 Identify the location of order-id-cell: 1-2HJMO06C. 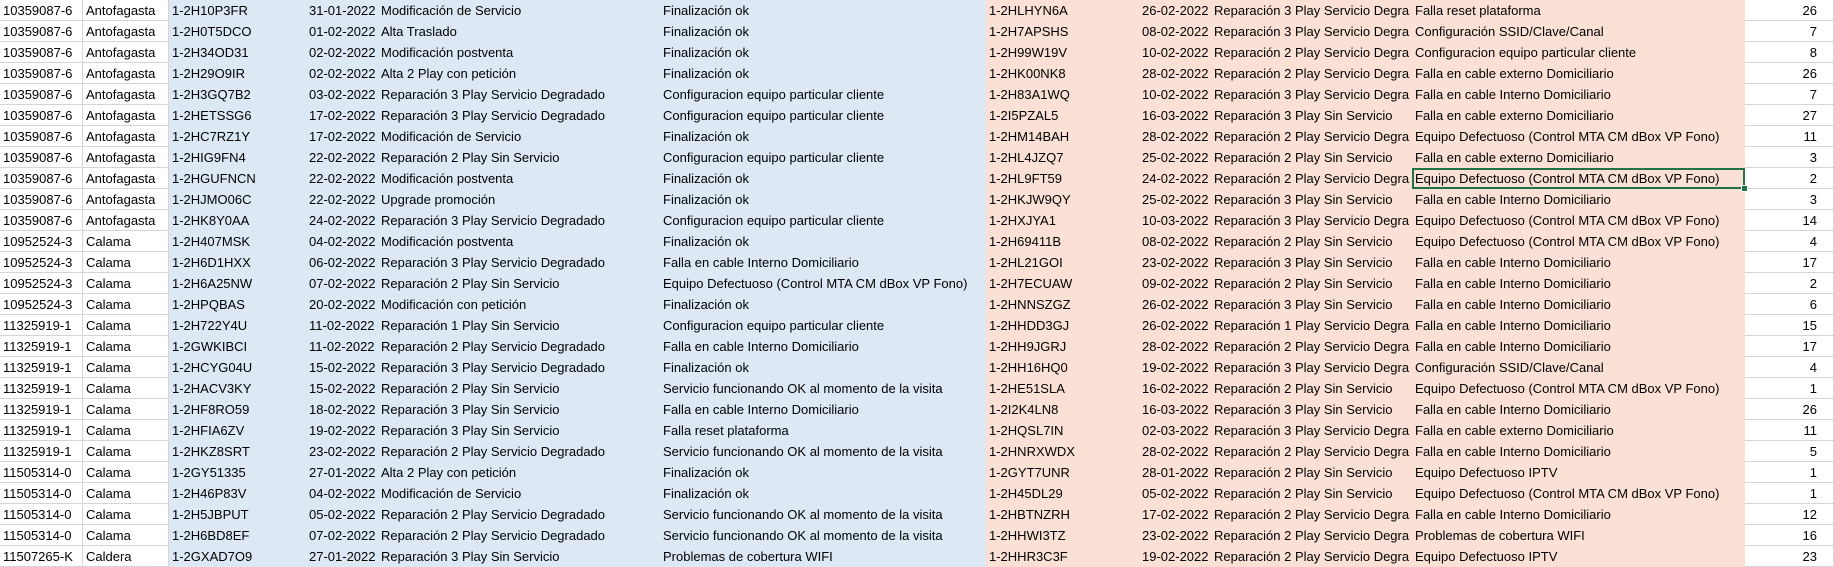
(237, 199).